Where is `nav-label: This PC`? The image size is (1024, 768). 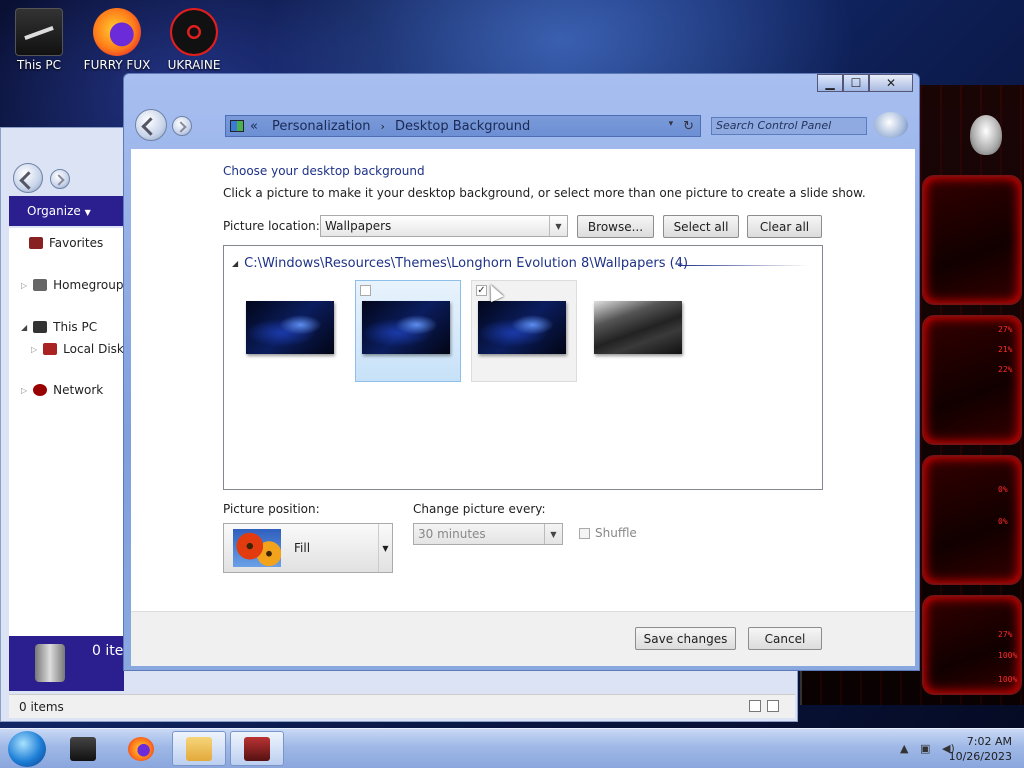 nav-label: This PC is located at coordinates (75, 327).